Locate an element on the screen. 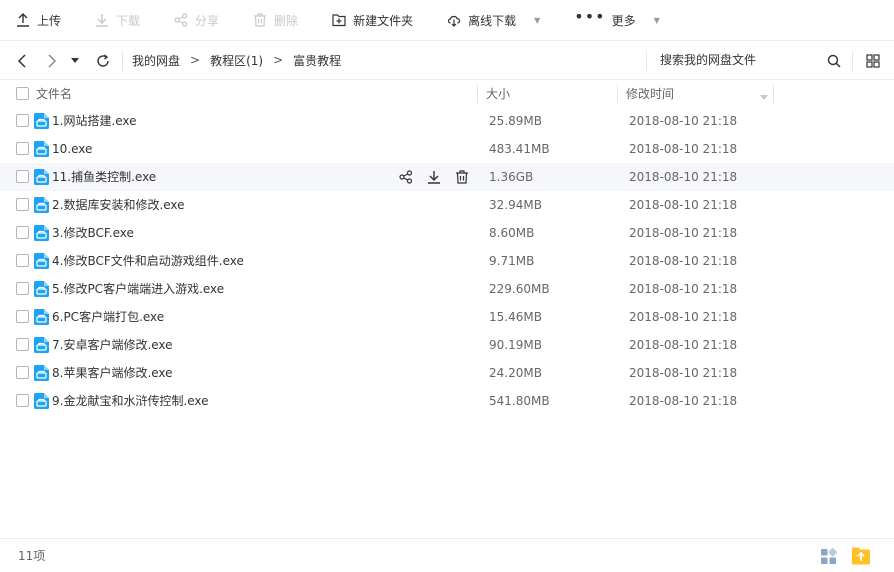  column-header-name: 文件名 is located at coordinates (54, 94).